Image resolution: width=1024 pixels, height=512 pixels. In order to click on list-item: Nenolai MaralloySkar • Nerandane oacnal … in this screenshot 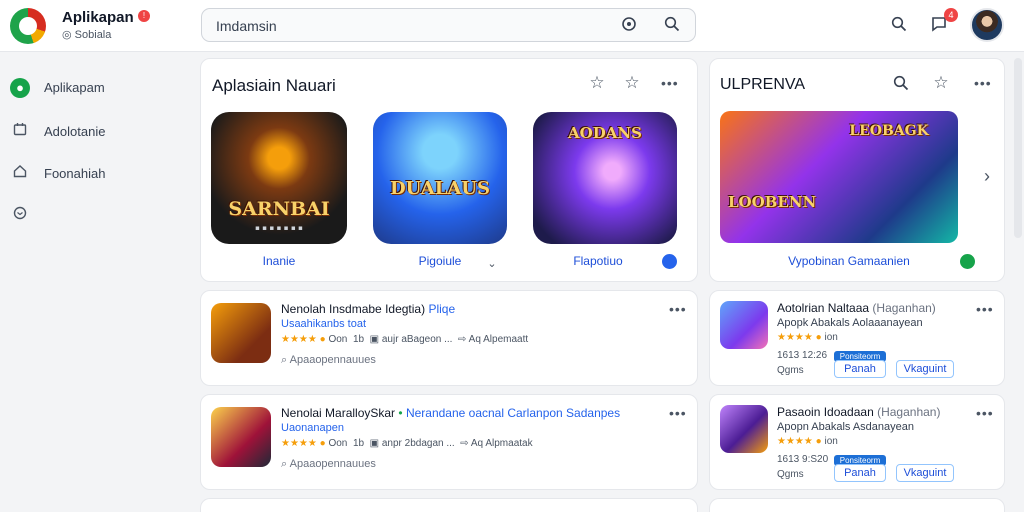, I will do `click(449, 442)`.